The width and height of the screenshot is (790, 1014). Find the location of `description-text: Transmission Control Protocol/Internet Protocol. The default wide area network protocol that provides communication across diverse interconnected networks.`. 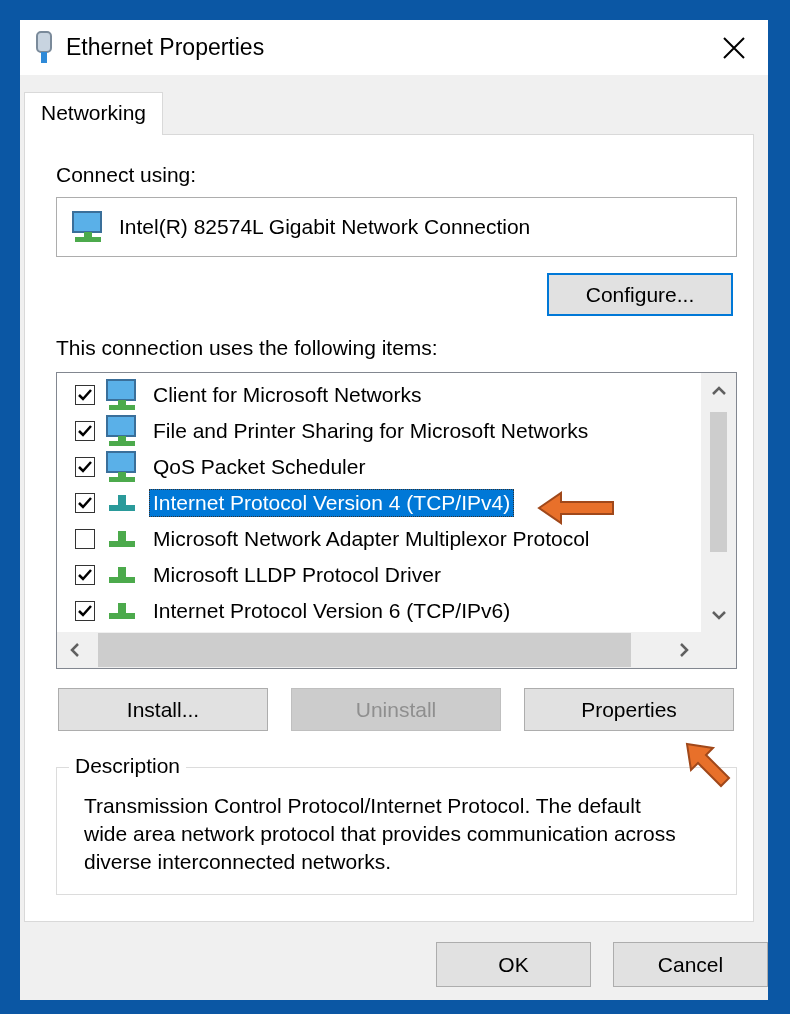

description-text: Transmission Control Protocol/Internet Protocol. The default wide area network protocol that provides communication across diverse interconnected networks. is located at coordinates (380, 834).